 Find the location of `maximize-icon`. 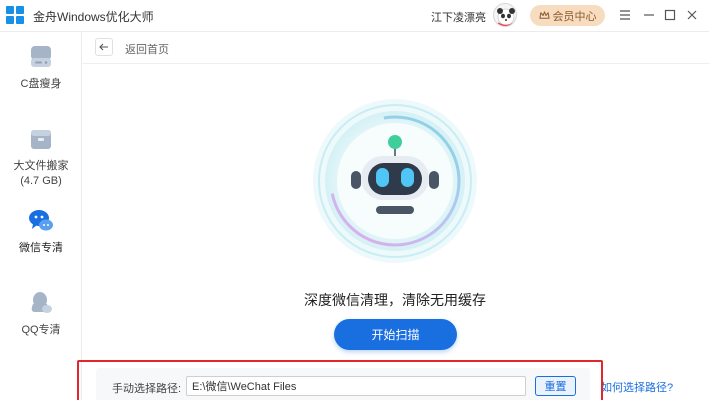

maximize-icon is located at coordinates (670, 15).